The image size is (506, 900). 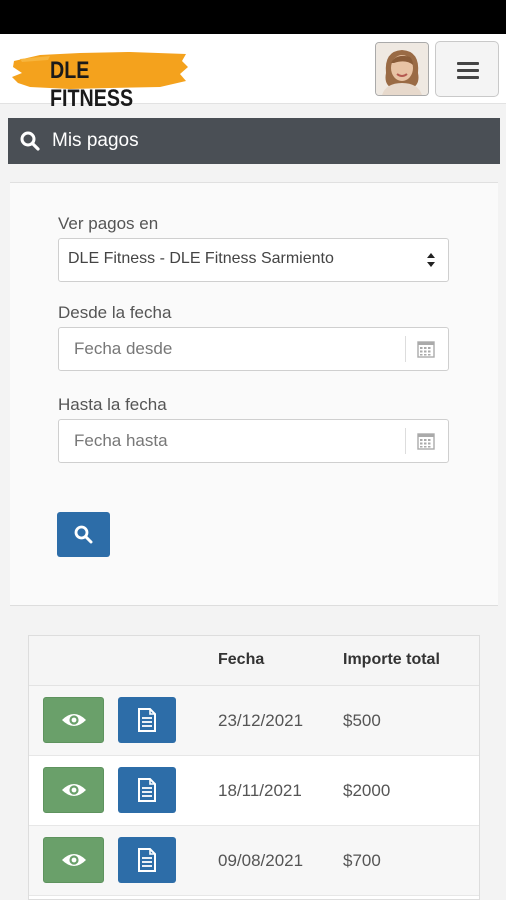 I want to click on gym-select-label: Ver pagos en, so click(x=108, y=223).